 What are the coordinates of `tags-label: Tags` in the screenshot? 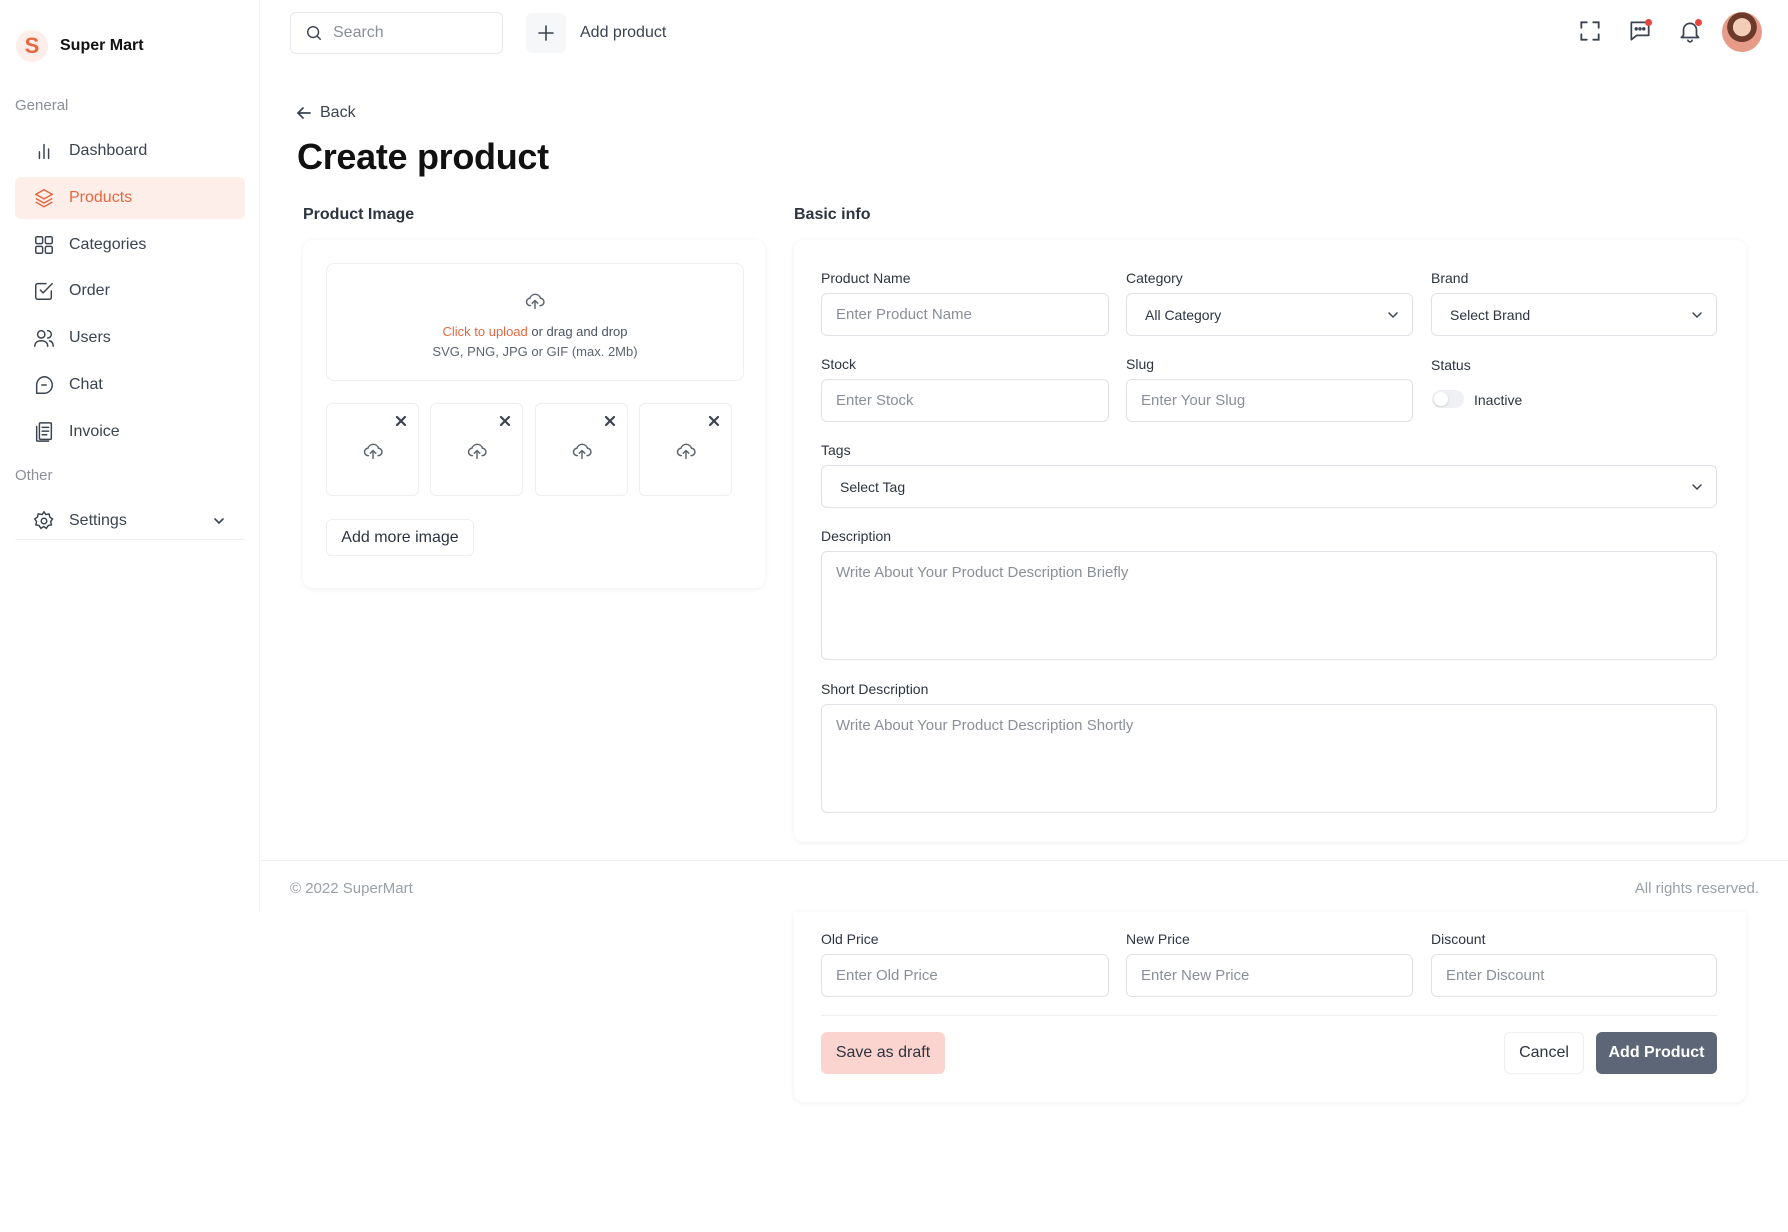 It's located at (836, 450).